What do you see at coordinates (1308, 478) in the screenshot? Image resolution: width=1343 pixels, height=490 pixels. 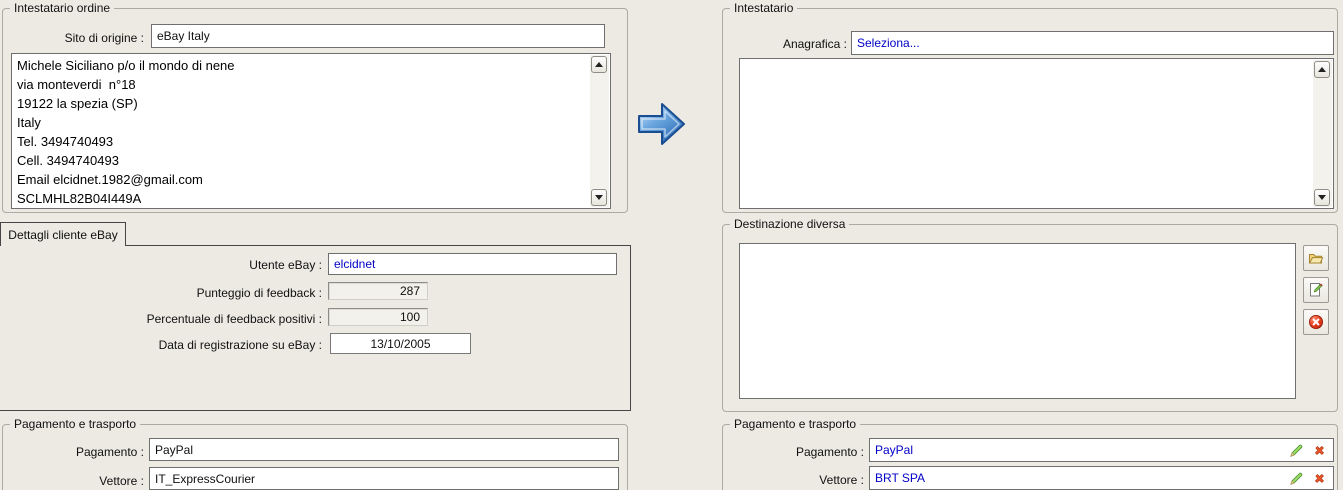 I see `carrier-actions` at bounding box center [1308, 478].